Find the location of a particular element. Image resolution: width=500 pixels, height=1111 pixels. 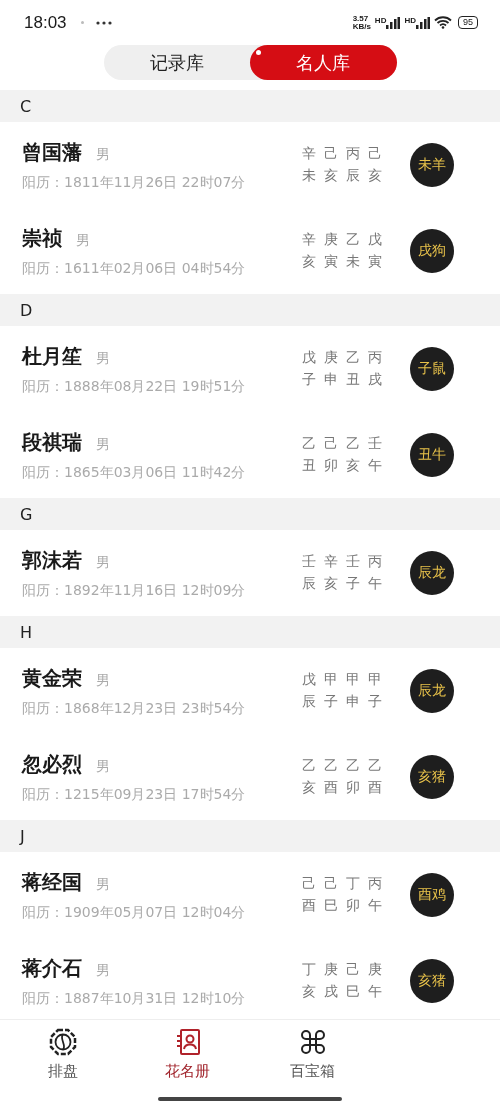

network-speed-unit: KB/s is located at coordinates (361, 26).